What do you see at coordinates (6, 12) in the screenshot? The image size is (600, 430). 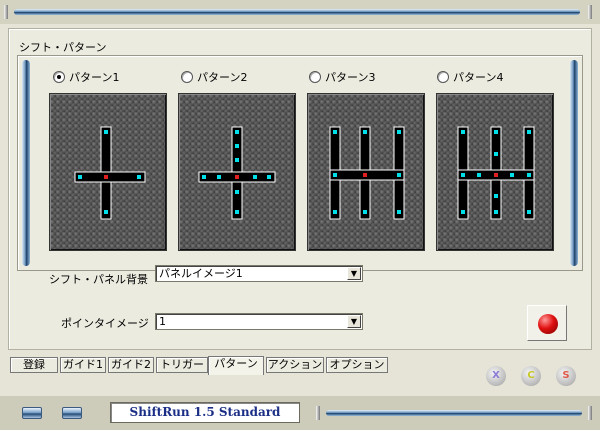 I see `frame-left-tick` at bounding box center [6, 12].